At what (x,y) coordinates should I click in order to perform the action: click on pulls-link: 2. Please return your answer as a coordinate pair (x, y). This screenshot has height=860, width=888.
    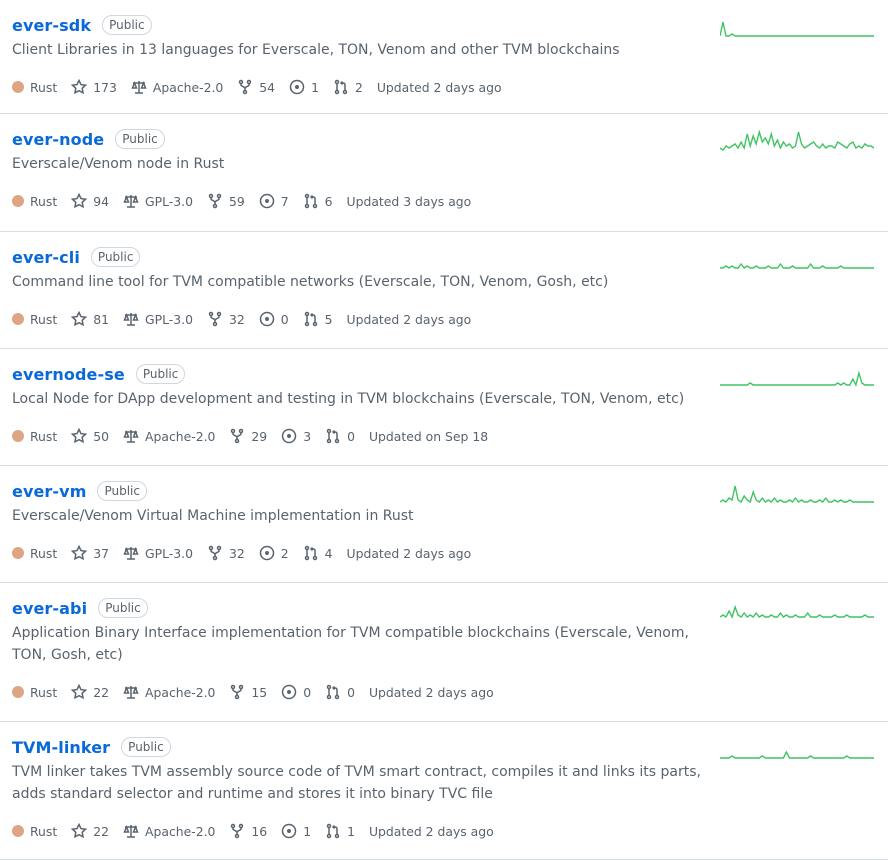
    Looking at the image, I should click on (348, 87).